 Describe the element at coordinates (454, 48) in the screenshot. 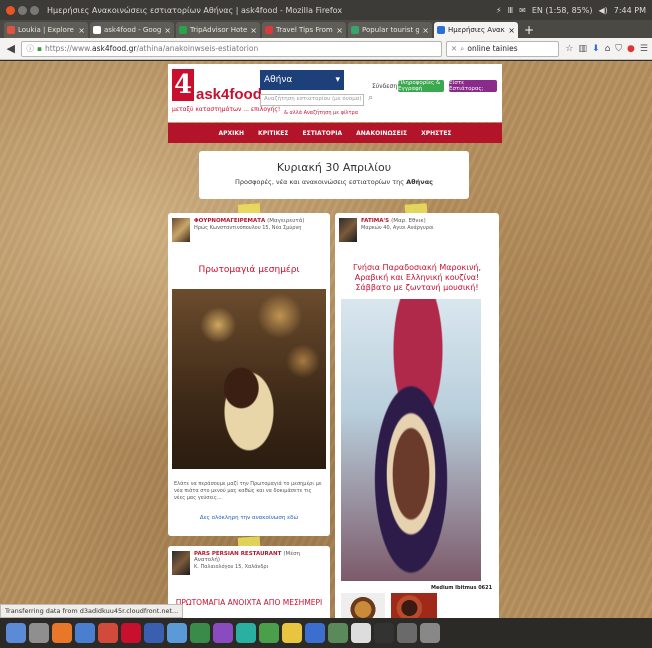

I see `clear-search-icon: ✕` at that location.